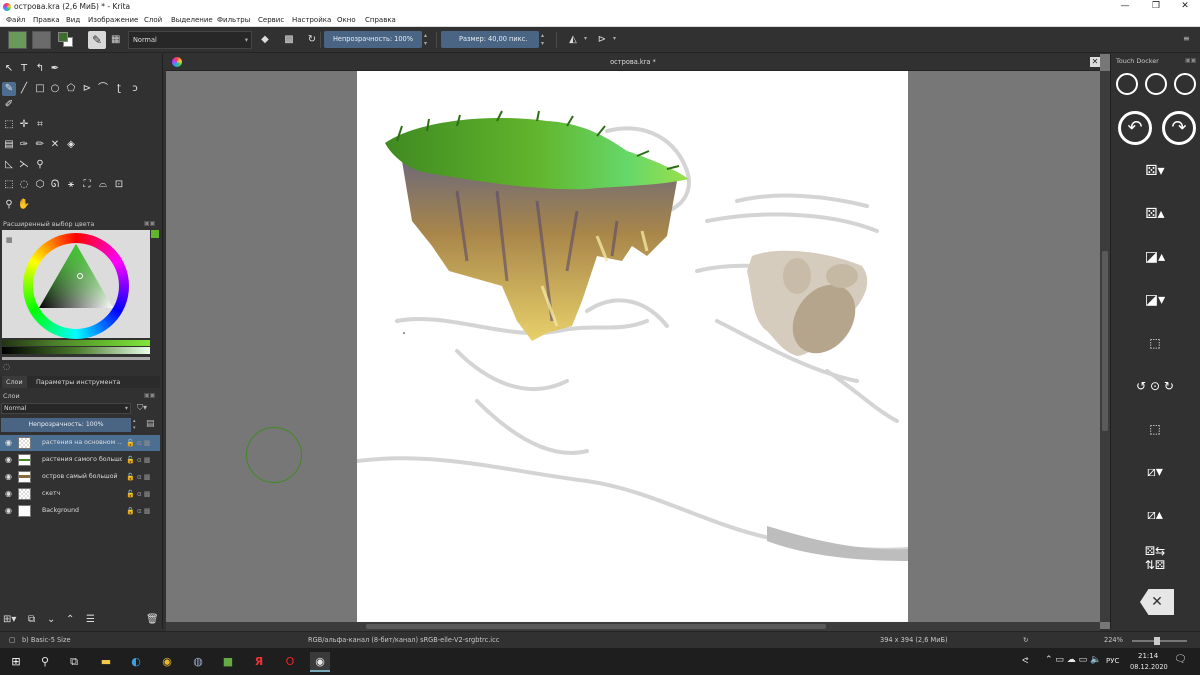 The width and height of the screenshot is (1200, 675). What do you see at coordinates (76, 350) in the screenshot?
I see `color-lightness-strip` at bounding box center [76, 350].